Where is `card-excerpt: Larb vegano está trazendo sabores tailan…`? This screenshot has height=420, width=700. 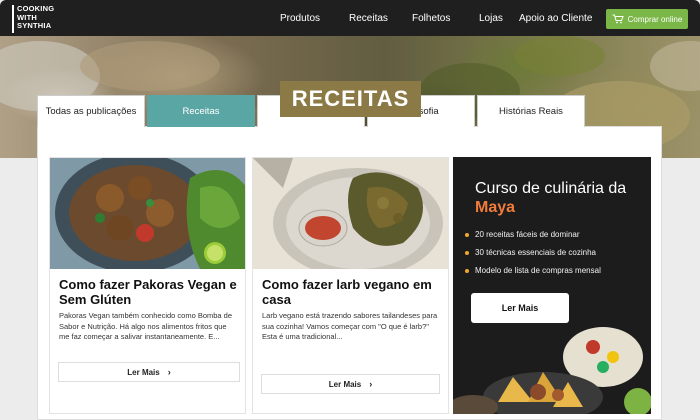
card-excerpt: Larb vegano está trazendo sabores tailan… is located at coordinates (350, 326).